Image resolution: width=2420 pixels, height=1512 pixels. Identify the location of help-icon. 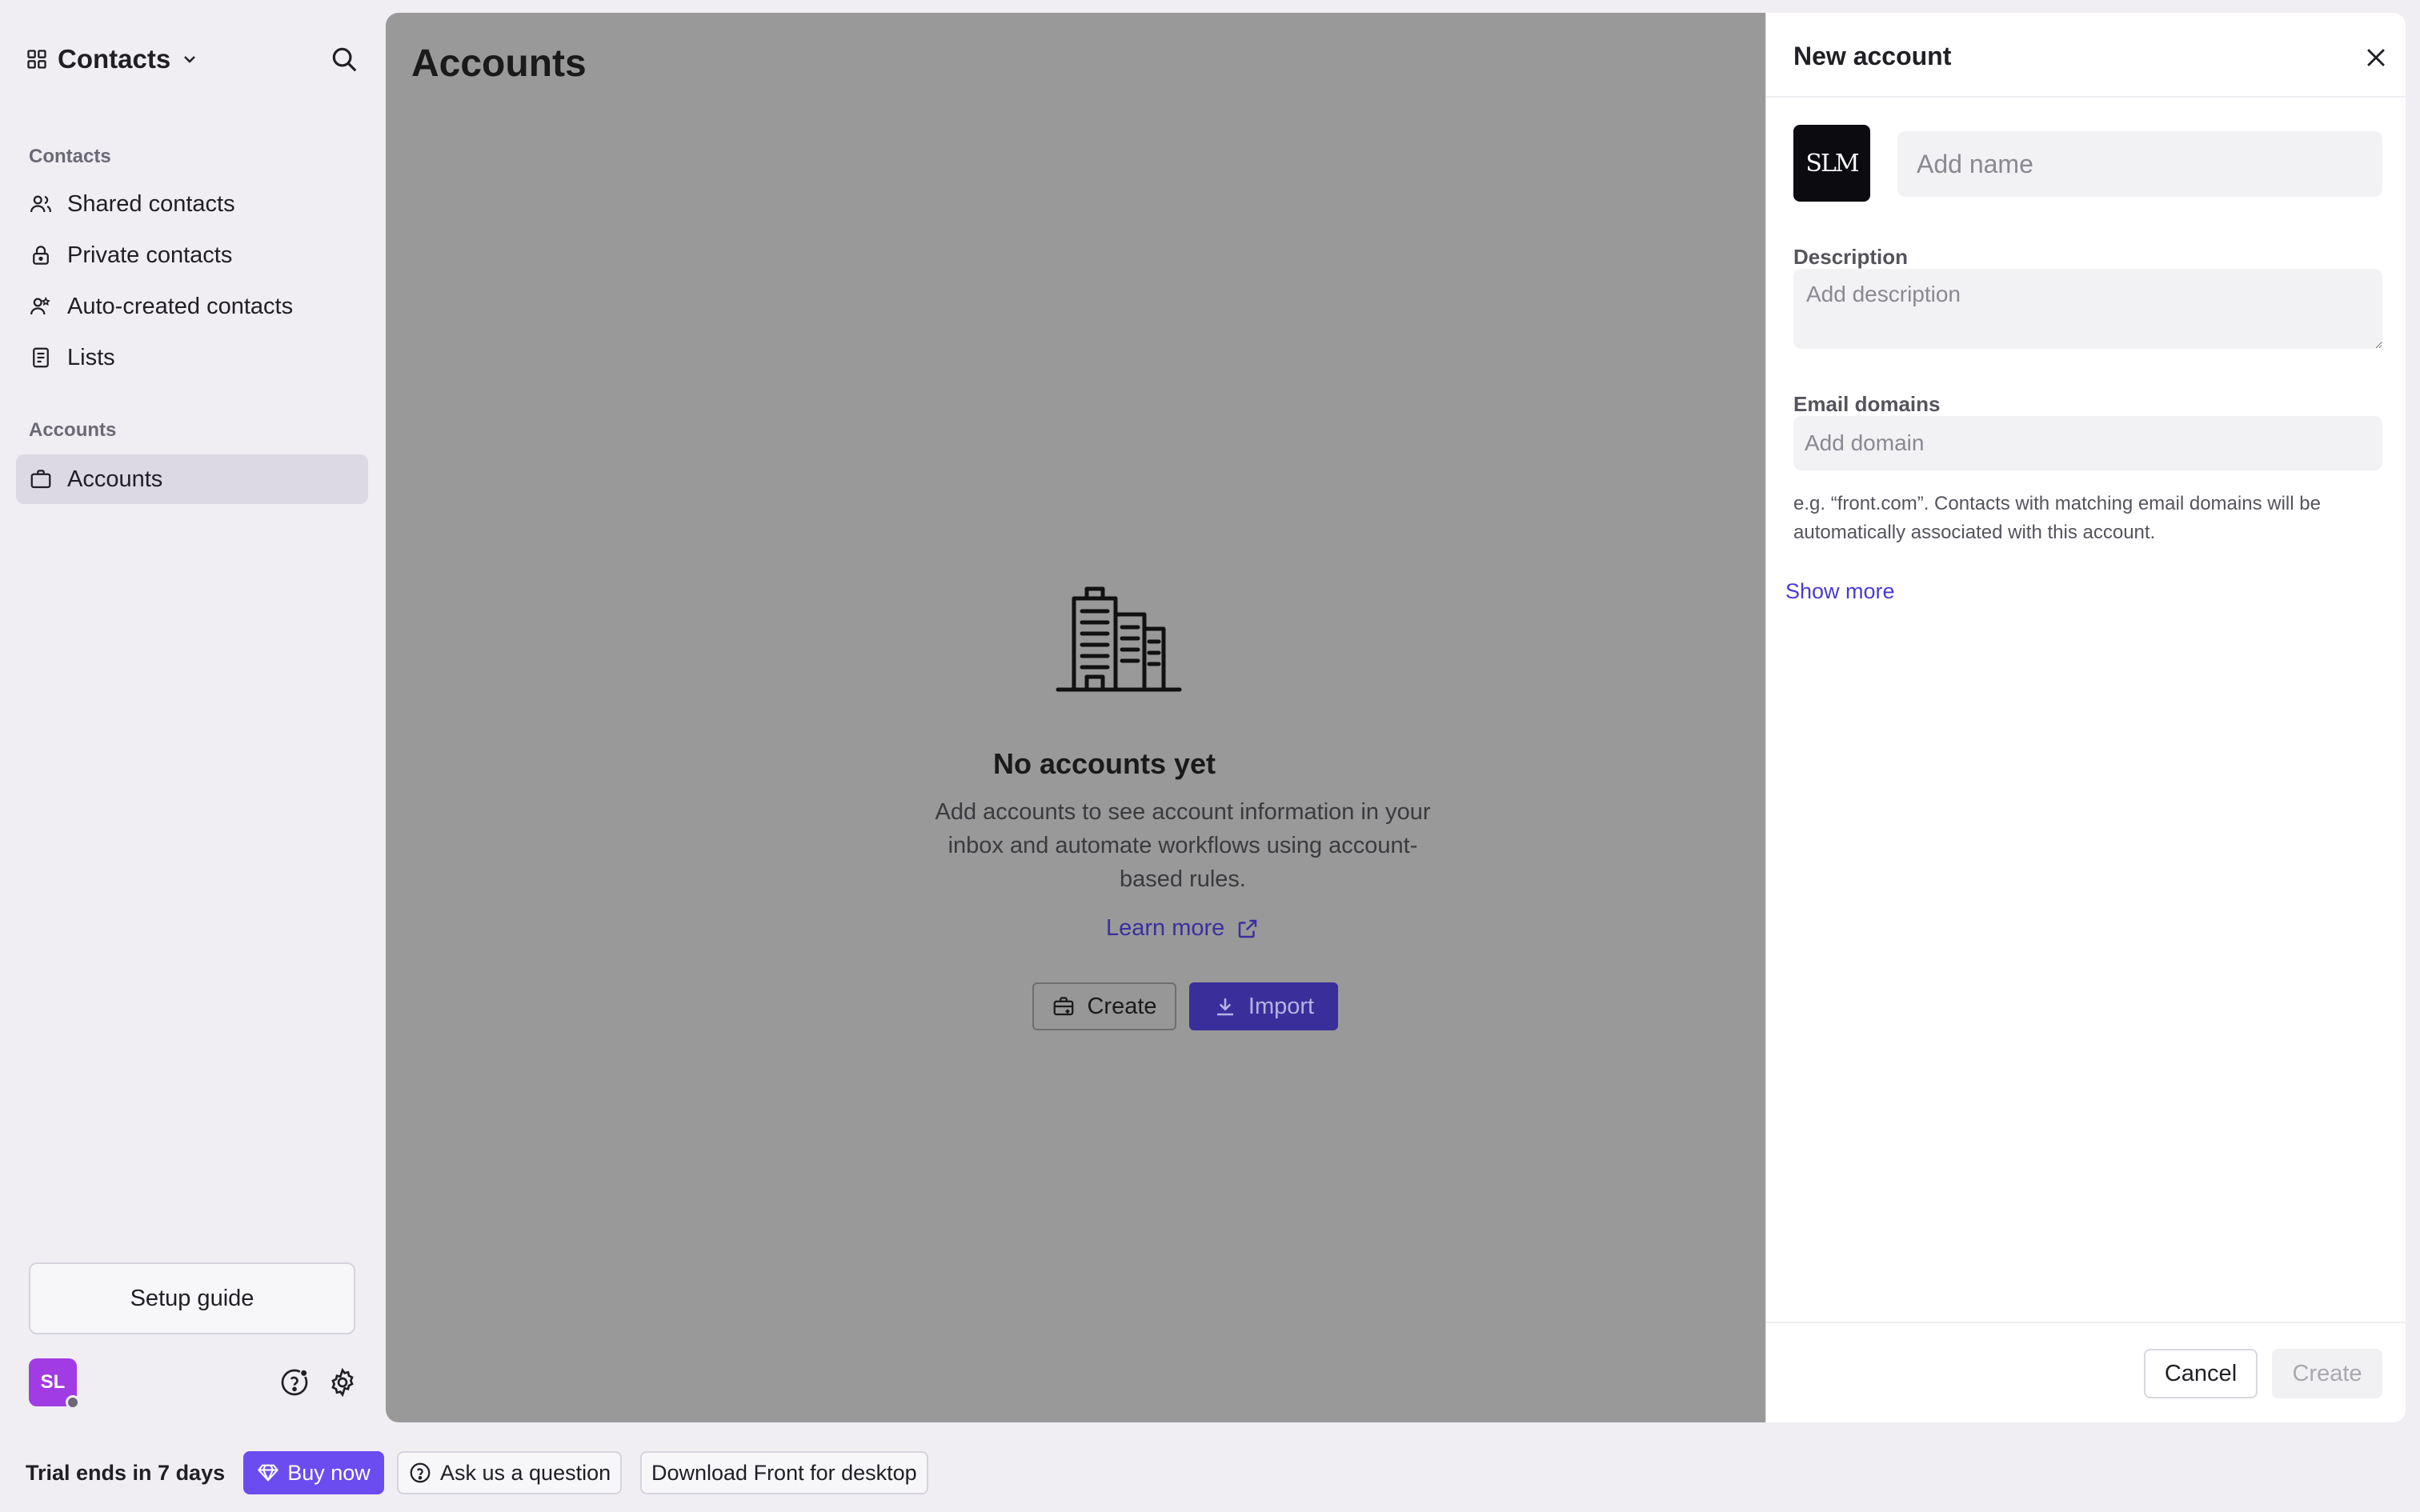
(294, 1382).